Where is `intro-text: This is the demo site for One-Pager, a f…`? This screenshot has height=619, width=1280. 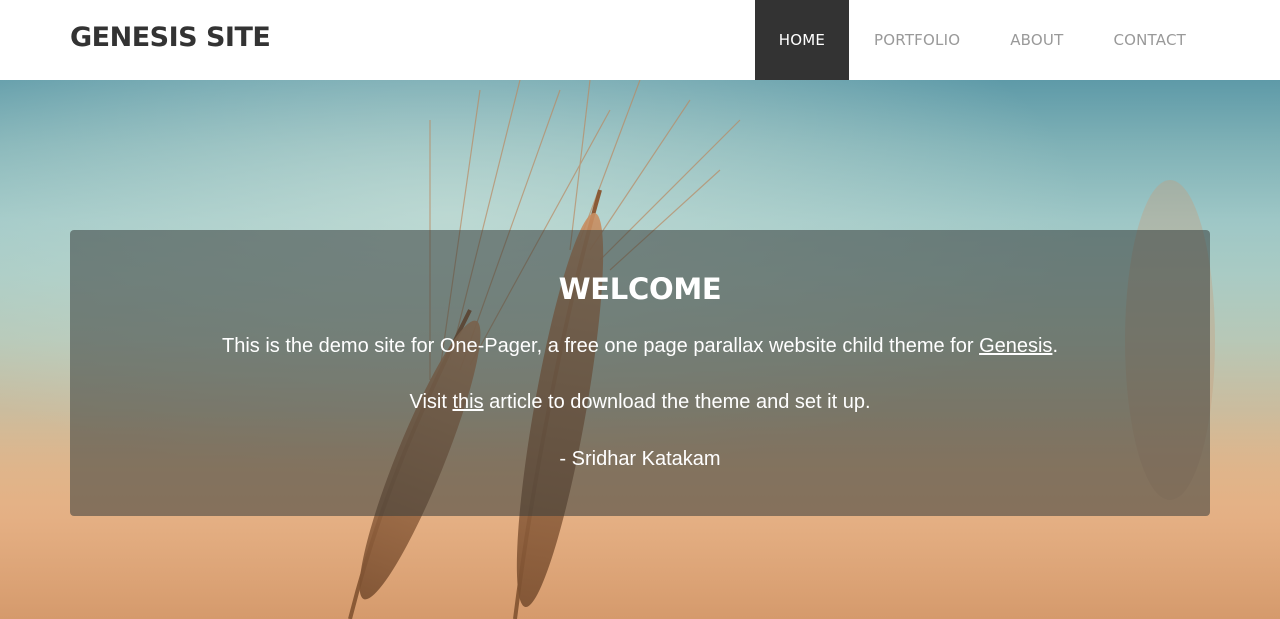 intro-text: This is the demo site for One-Pager, a f… is located at coordinates (640, 346).